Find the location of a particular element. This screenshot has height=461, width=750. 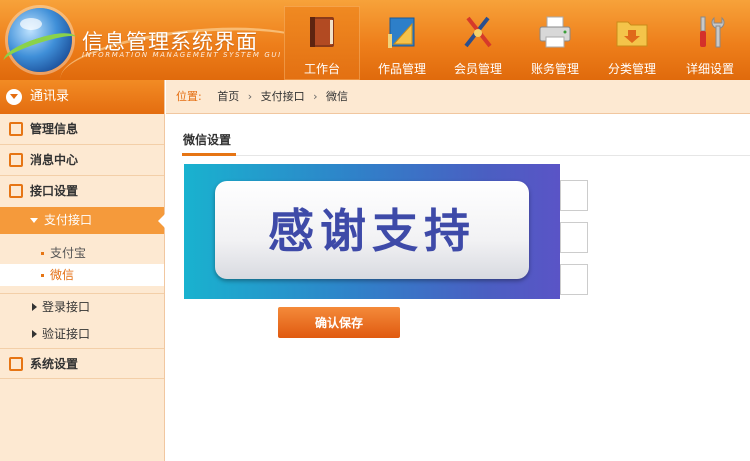

confirm-save-button: 确认保存 is located at coordinates (339, 322).